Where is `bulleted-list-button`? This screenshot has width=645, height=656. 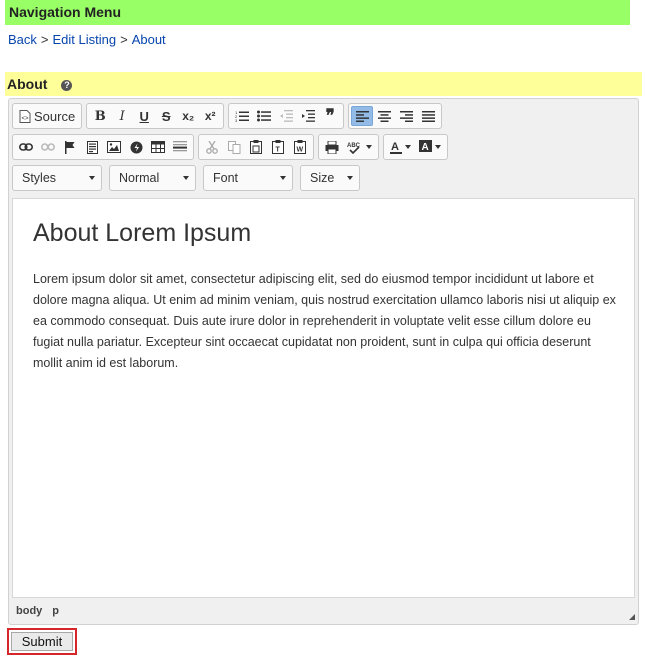
bulleted-list-button is located at coordinates (264, 116).